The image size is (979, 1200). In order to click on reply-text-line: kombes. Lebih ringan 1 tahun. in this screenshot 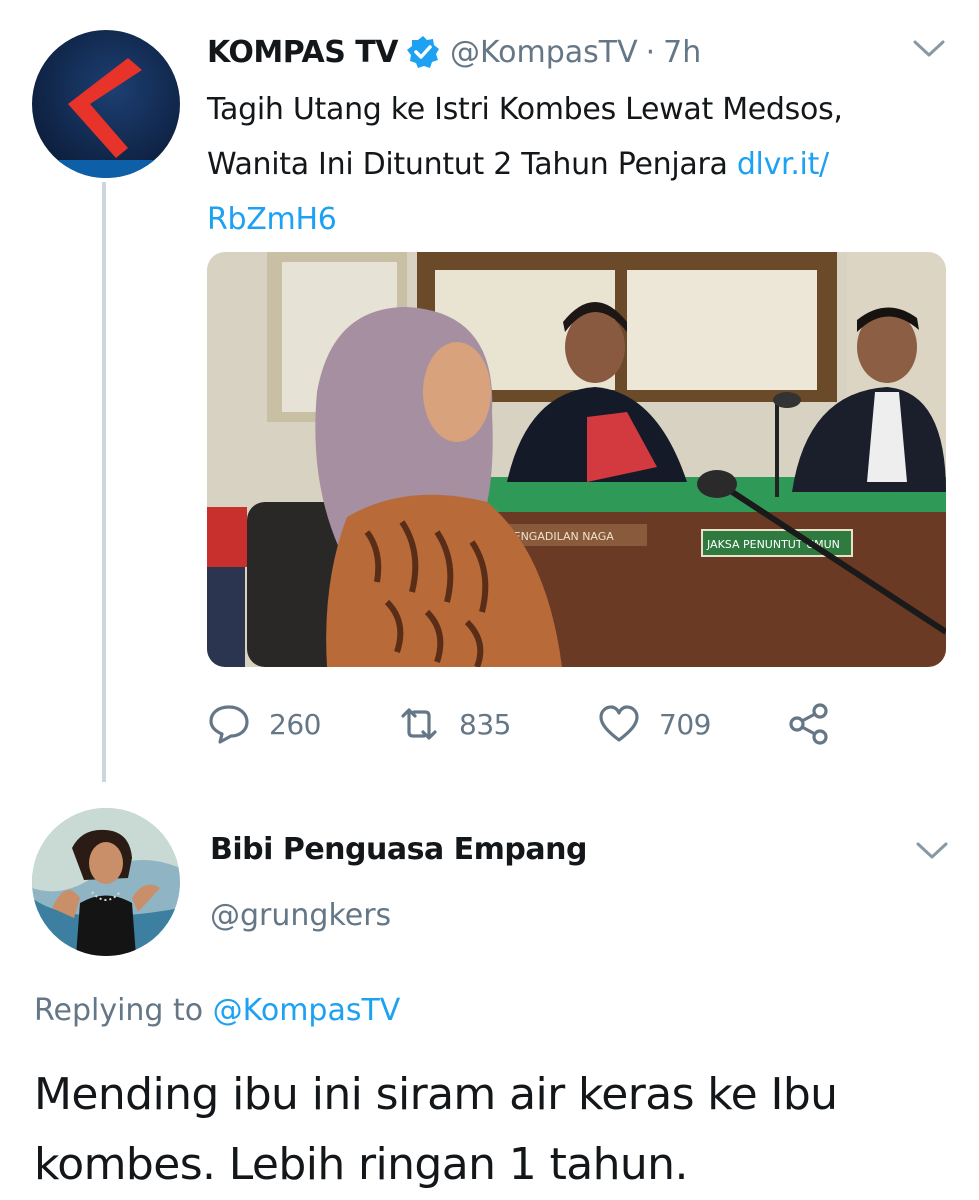, I will do `click(361, 1164)`.